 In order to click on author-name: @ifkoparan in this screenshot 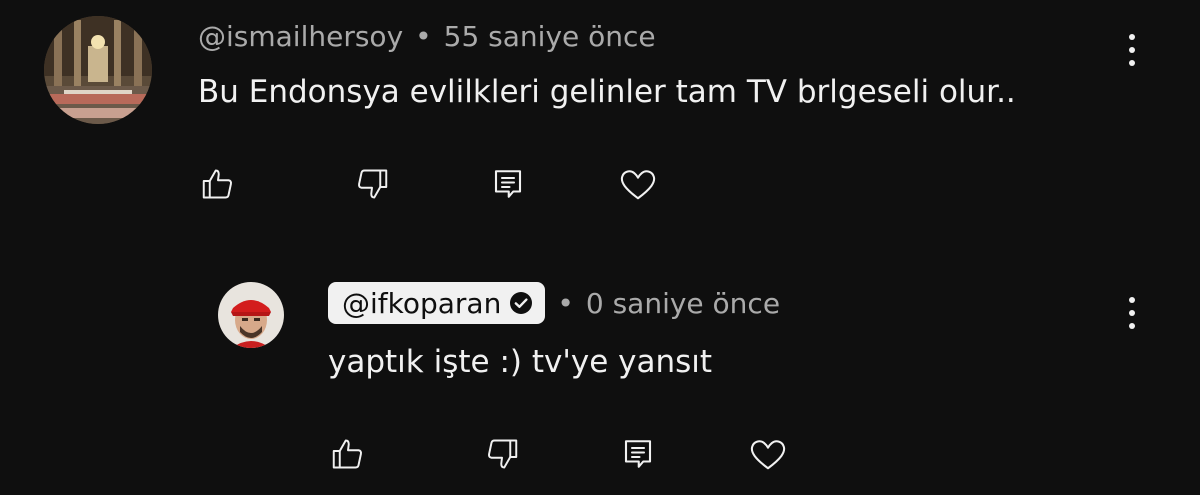, I will do `click(422, 303)`.